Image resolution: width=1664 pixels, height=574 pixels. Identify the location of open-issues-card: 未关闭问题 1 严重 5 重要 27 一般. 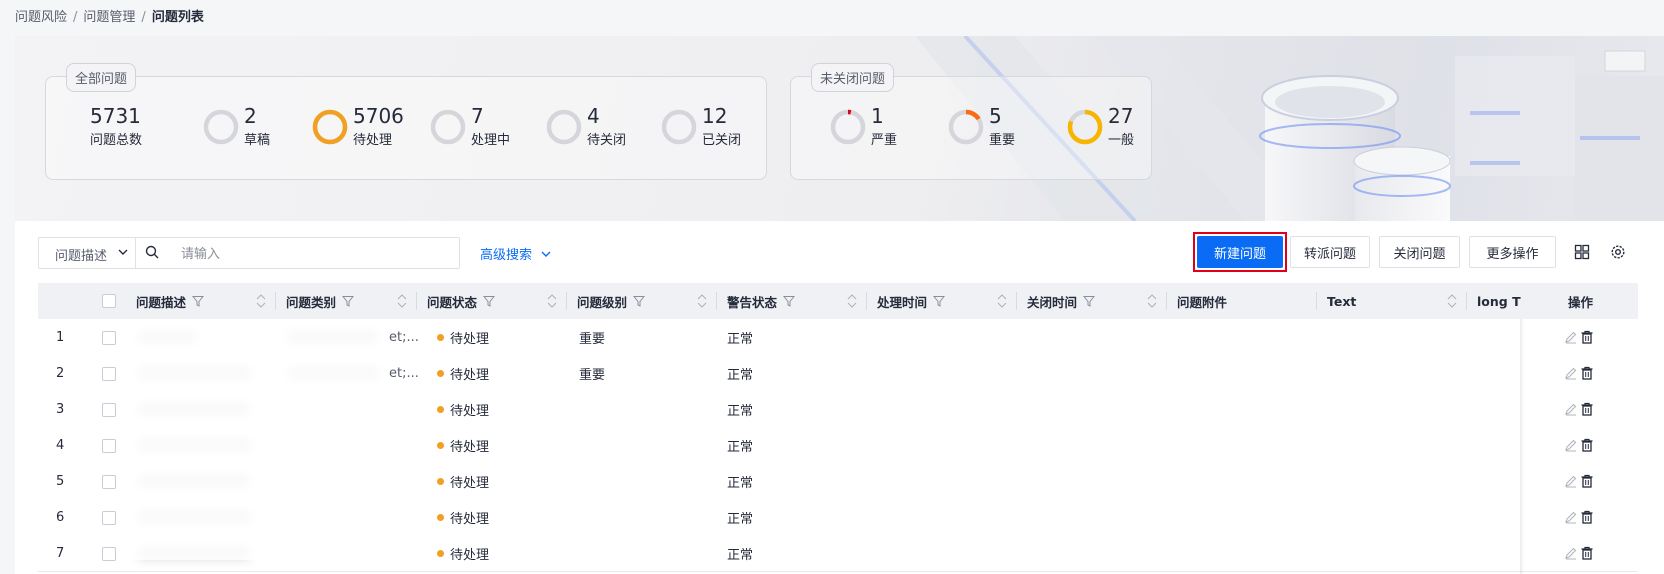
(971, 121).